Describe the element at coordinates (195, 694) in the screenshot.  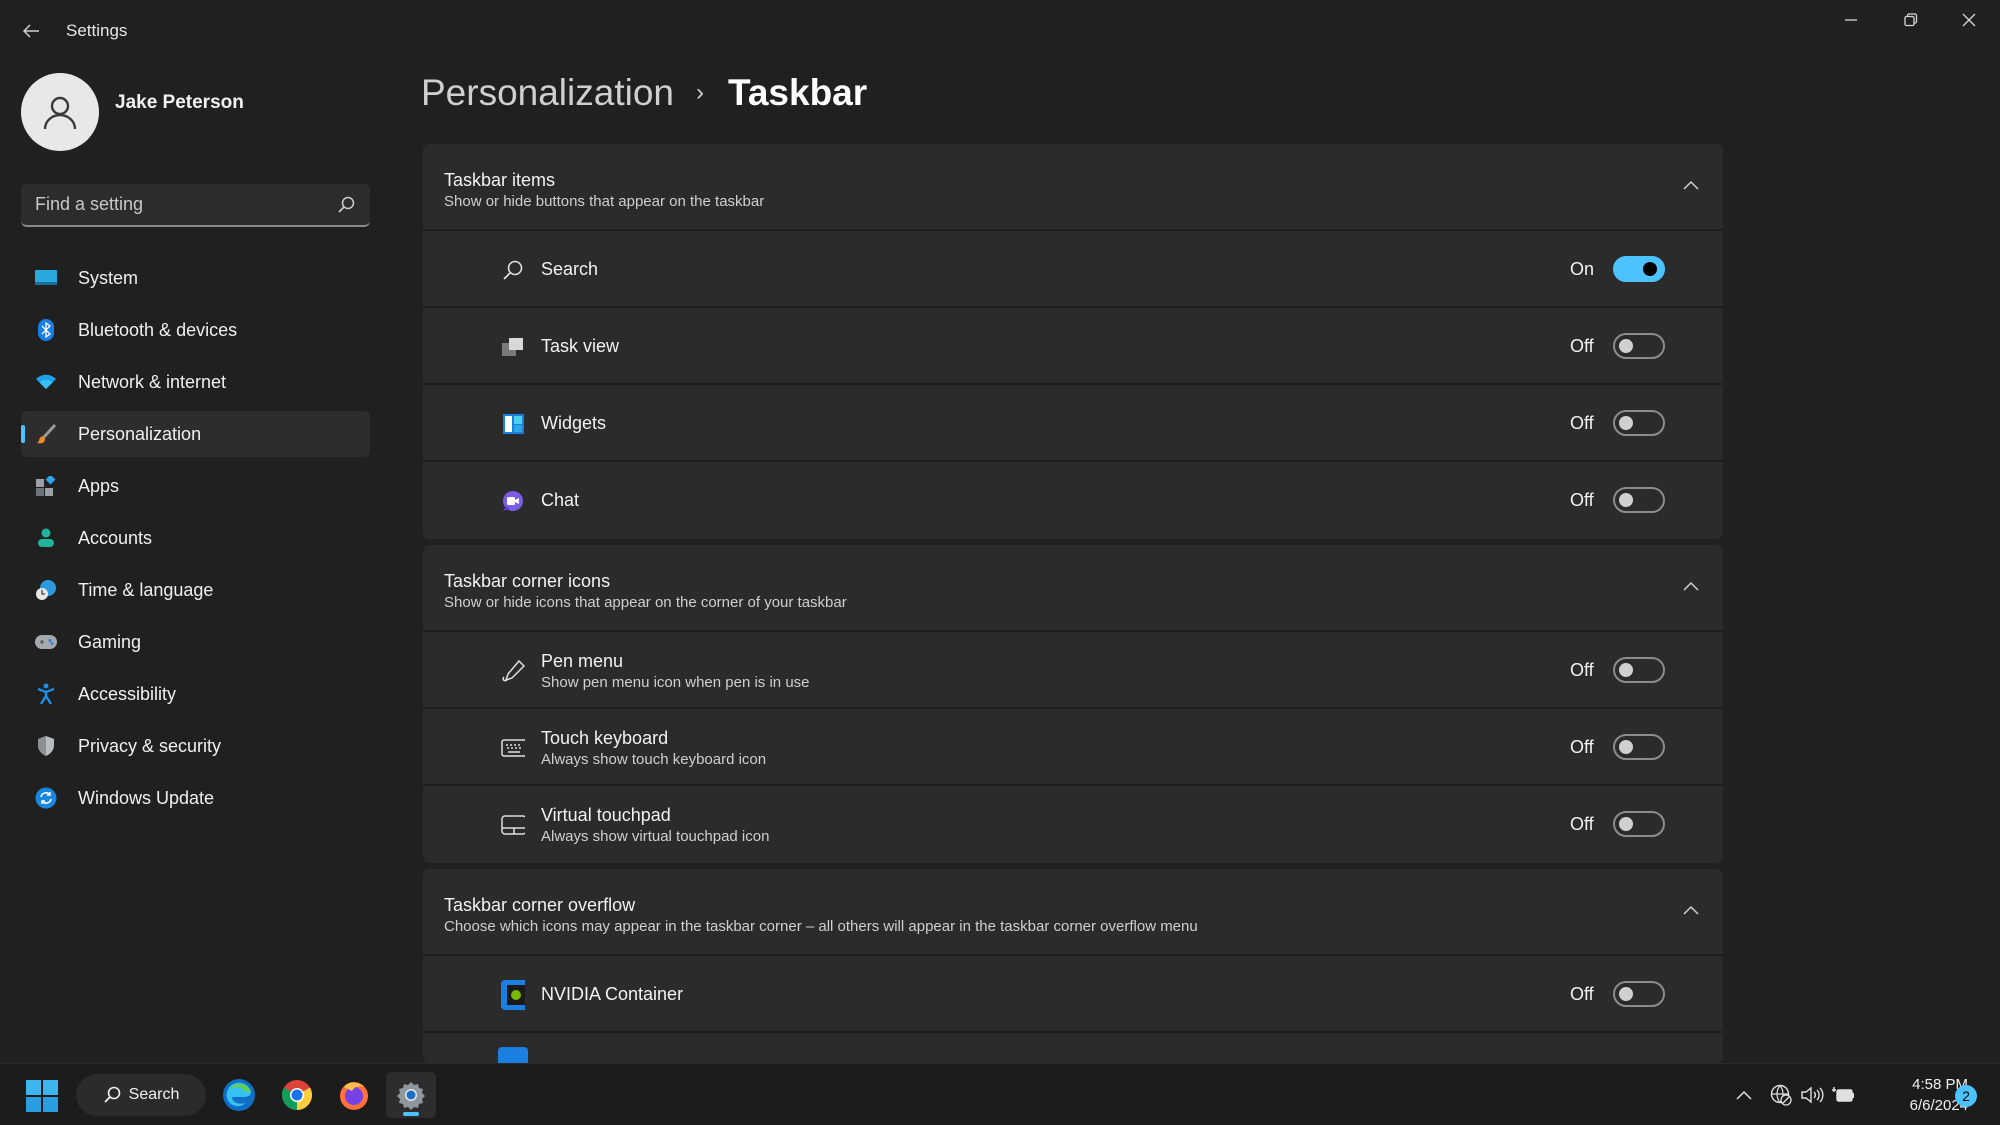
I see `sidebar-item-accessibility: Accessibility` at that location.